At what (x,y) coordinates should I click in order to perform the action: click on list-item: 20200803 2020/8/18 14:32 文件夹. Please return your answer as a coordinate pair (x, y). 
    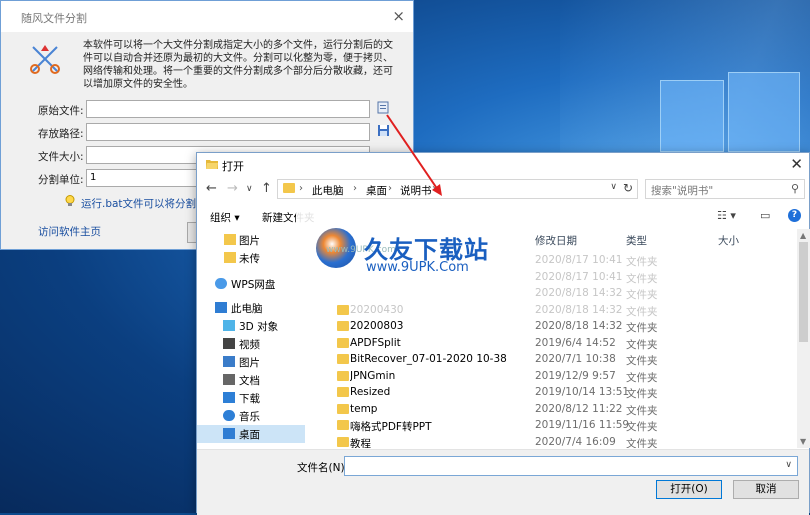
    Looking at the image, I should click on (564, 326).